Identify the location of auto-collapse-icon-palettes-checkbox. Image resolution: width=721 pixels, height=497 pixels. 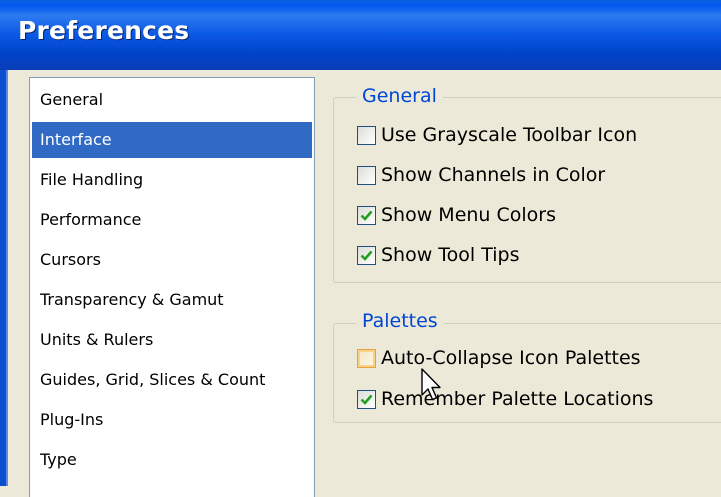
(366, 358).